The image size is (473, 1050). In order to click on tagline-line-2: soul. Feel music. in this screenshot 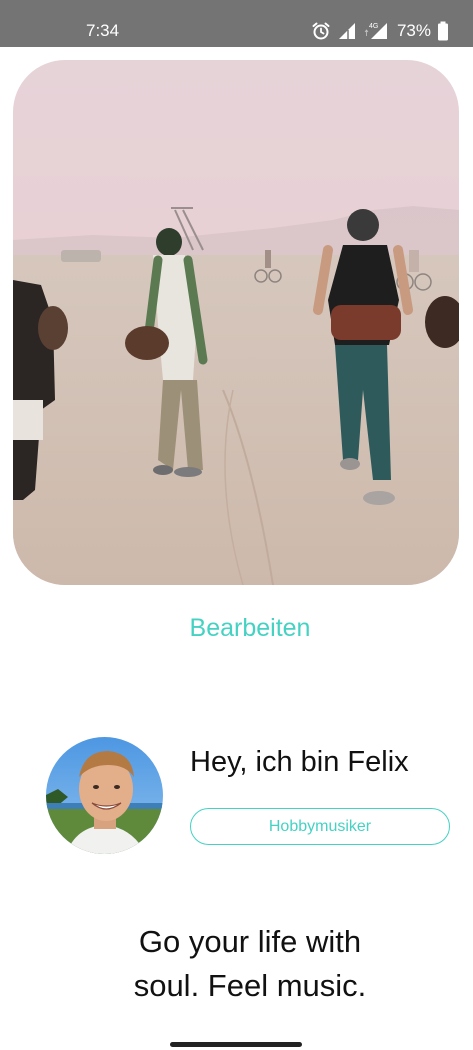, I will do `click(250, 985)`.